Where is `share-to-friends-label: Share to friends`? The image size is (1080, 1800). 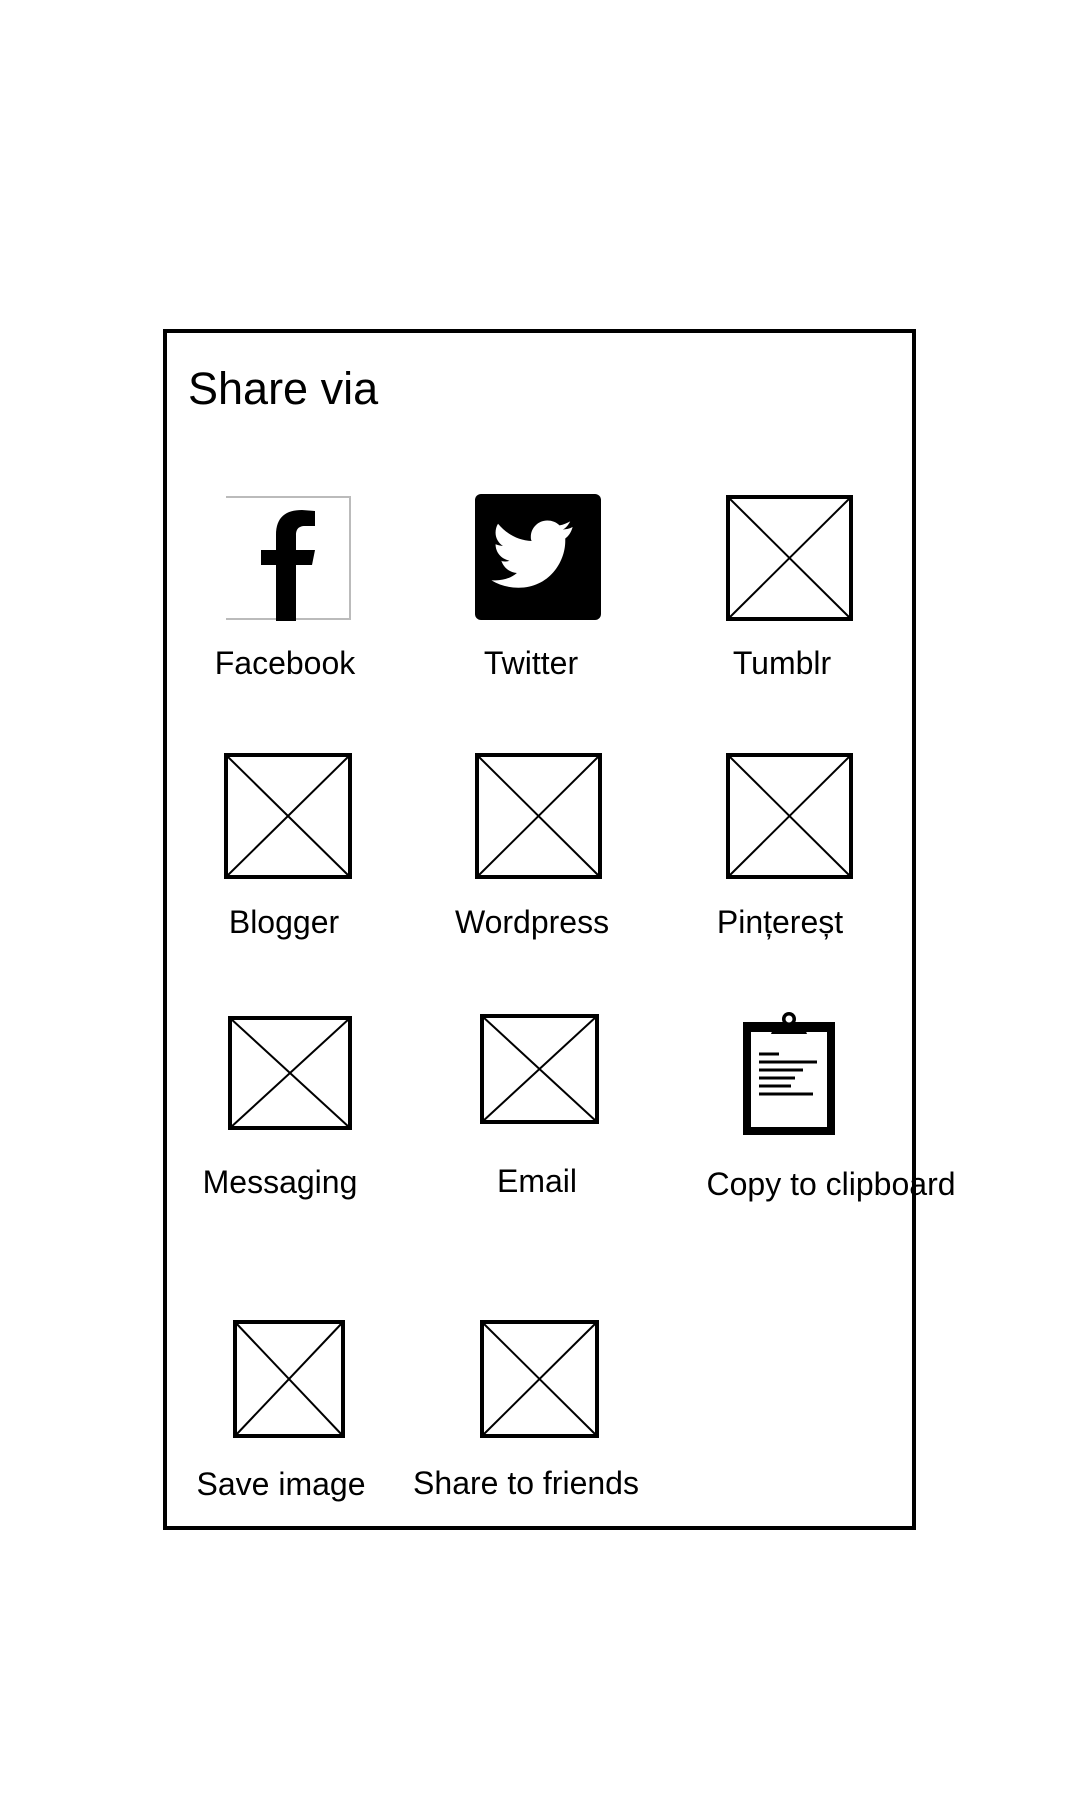
share-to-friends-label: Share to friends is located at coordinates (526, 1483).